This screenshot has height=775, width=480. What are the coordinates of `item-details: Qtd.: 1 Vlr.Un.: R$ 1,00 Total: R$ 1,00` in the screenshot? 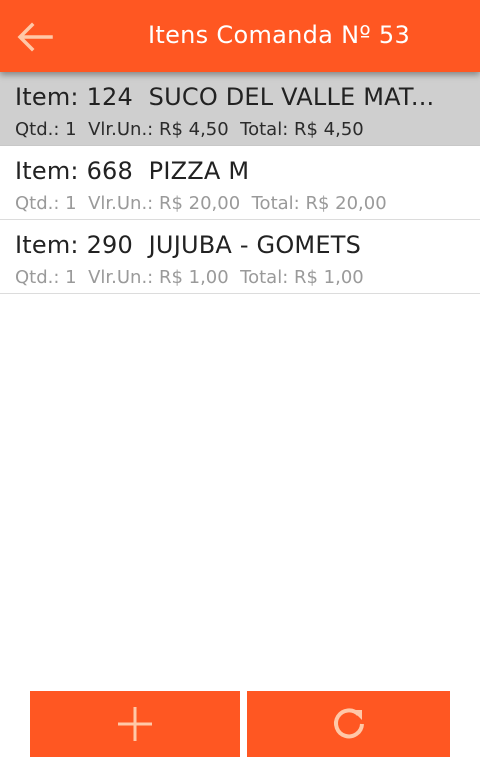 It's located at (189, 278).